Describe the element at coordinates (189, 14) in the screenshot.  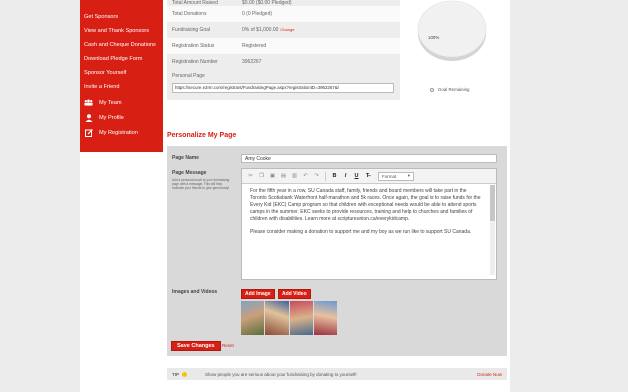
I see `info-label: Total Donations` at that location.